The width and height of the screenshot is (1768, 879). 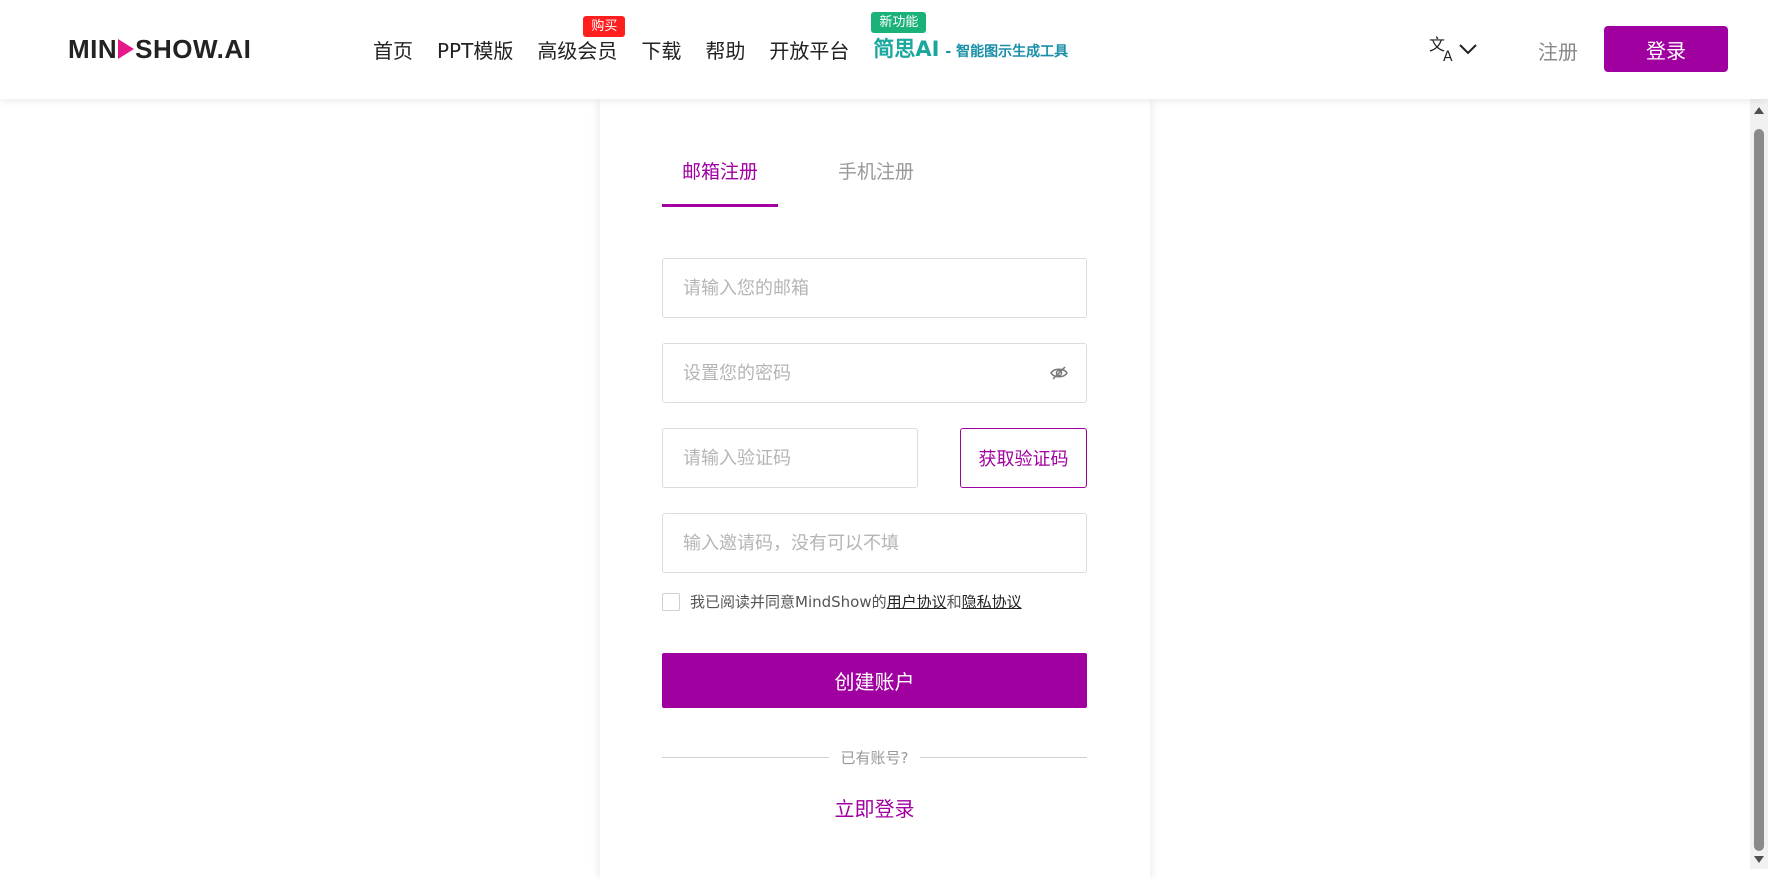 I want to click on login-button: 登录, so click(x=1666, y=49).